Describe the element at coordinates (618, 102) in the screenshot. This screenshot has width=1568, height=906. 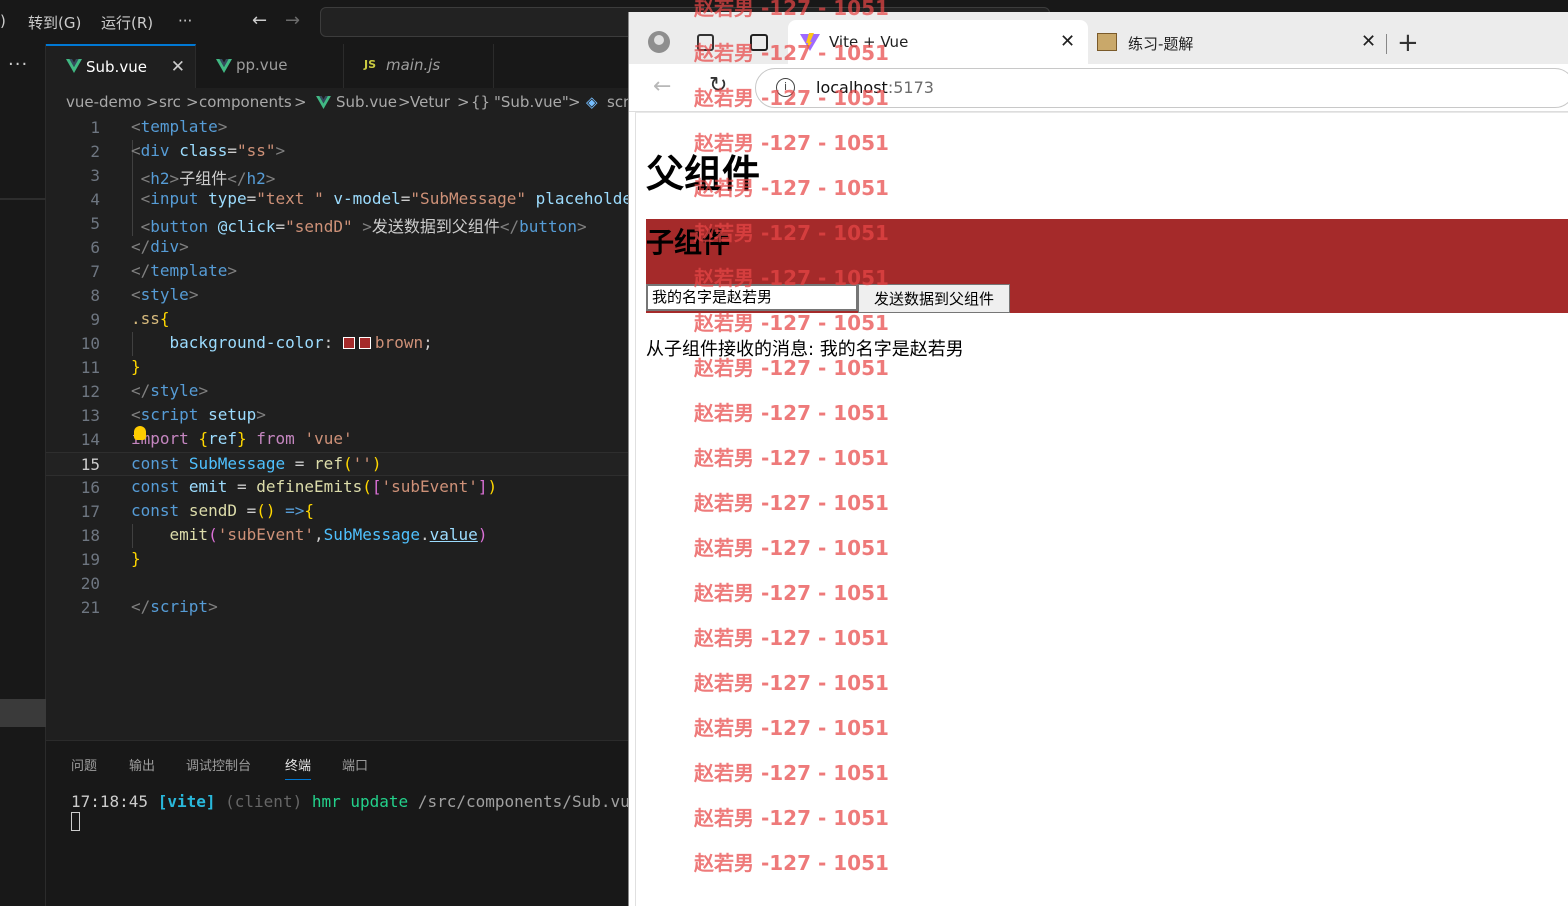
I see `breadcrumb-item: scr` at that location.